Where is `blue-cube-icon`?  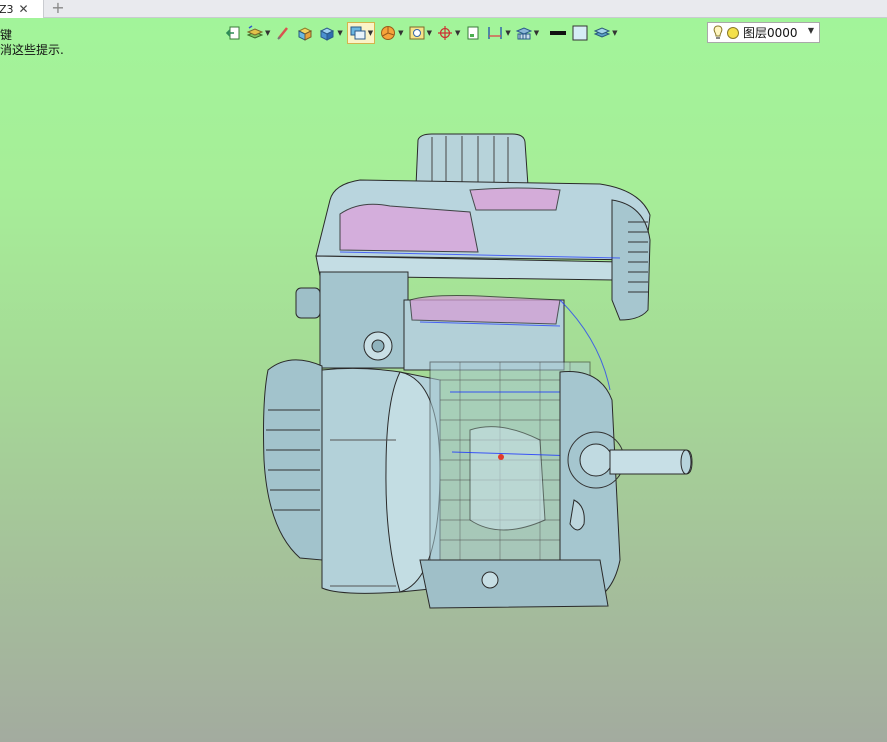 blue-cube-icon is located at coordinates (327, 33).